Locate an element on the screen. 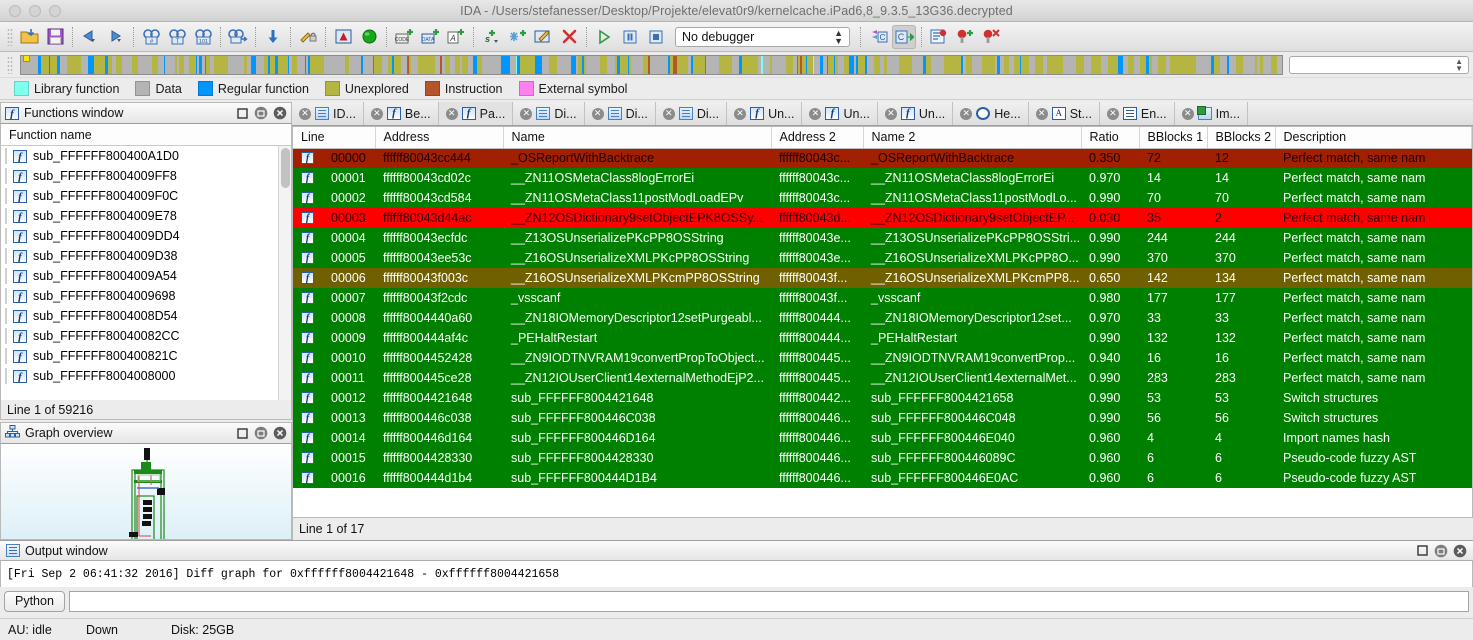 The image size is (1473, 640). pause-icon is located at coordinates (630, 37).